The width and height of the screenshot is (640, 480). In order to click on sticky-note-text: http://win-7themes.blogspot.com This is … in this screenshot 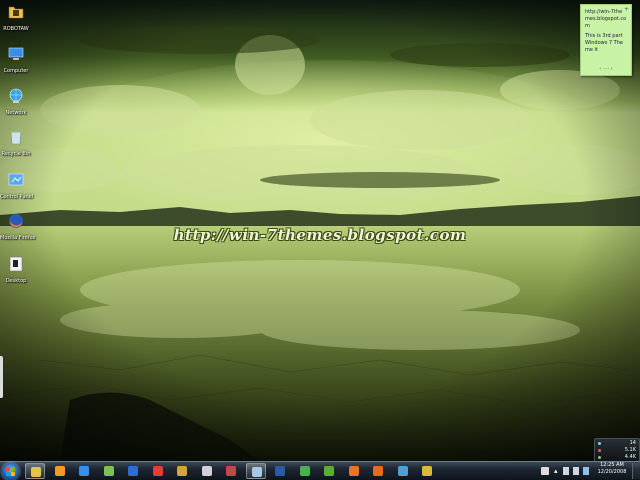, I will do `click(606, 31)`.